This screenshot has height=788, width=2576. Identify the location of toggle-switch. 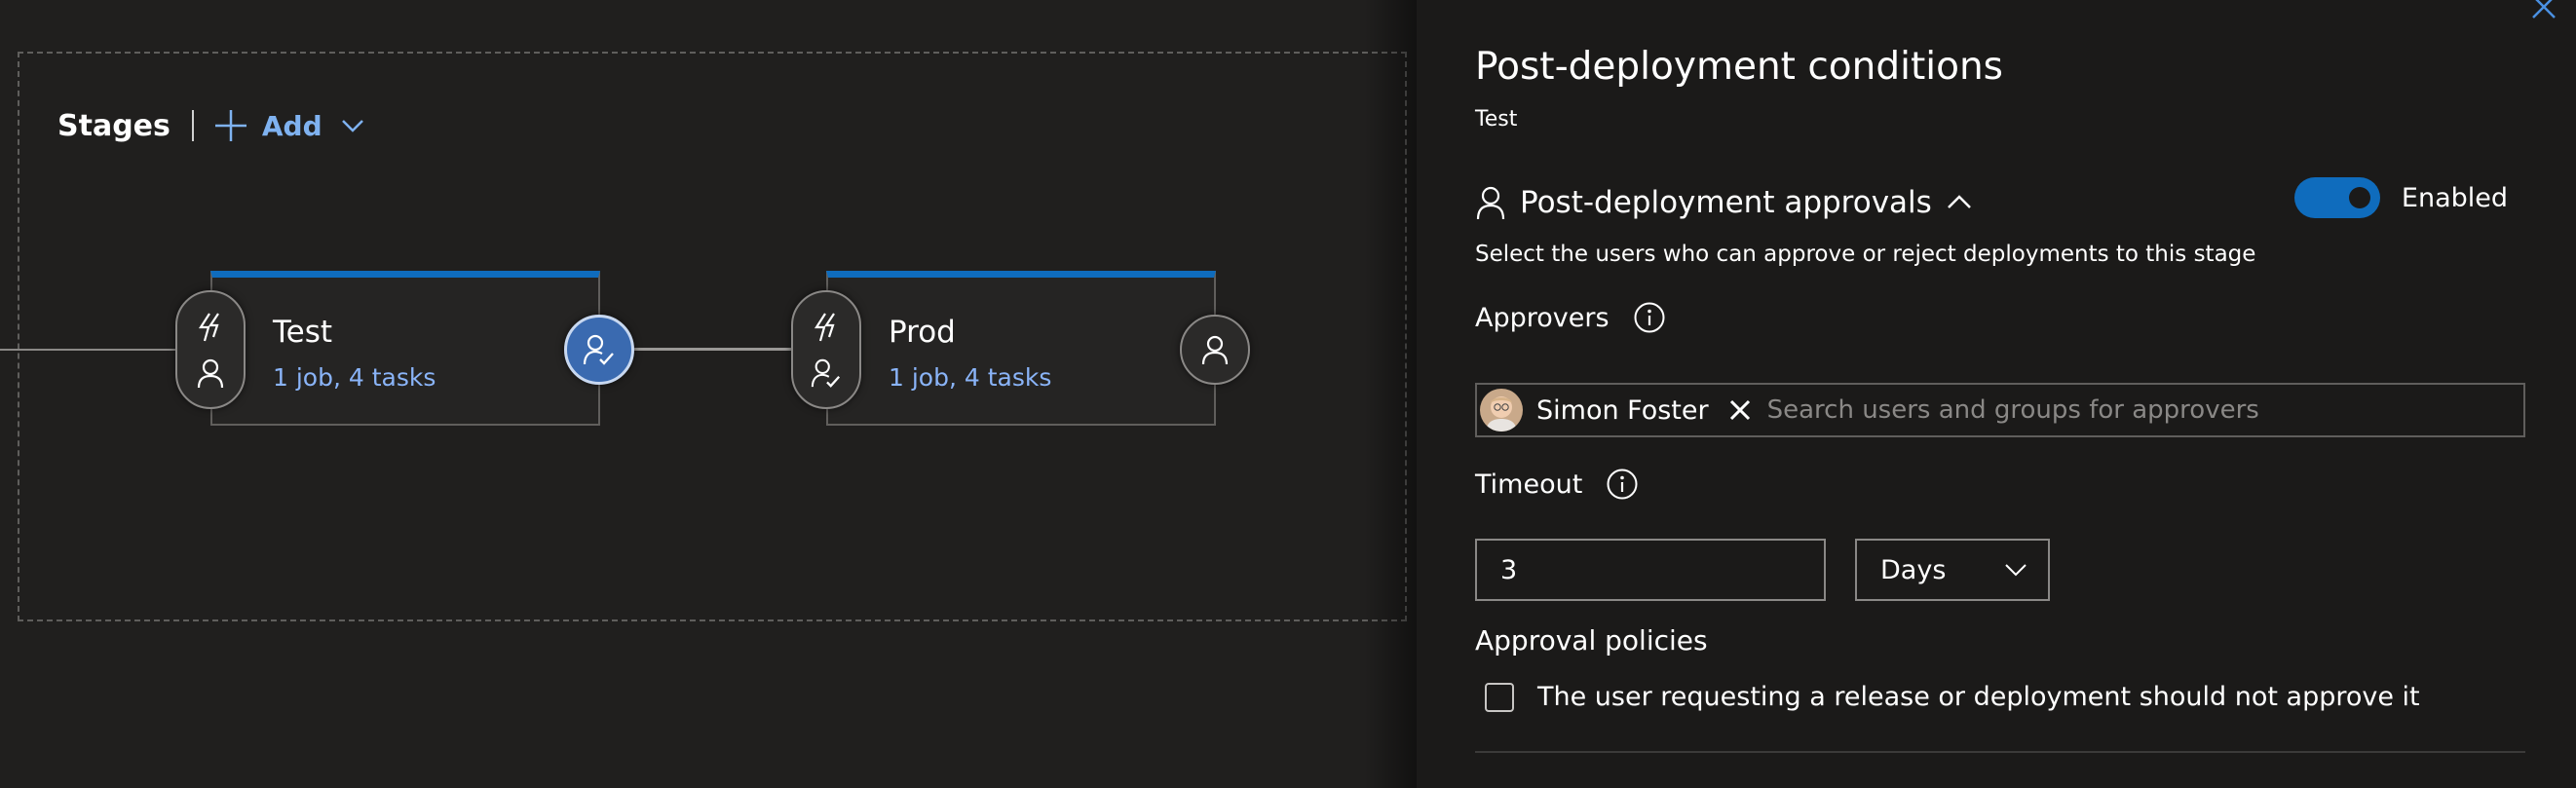
(2336, 197).